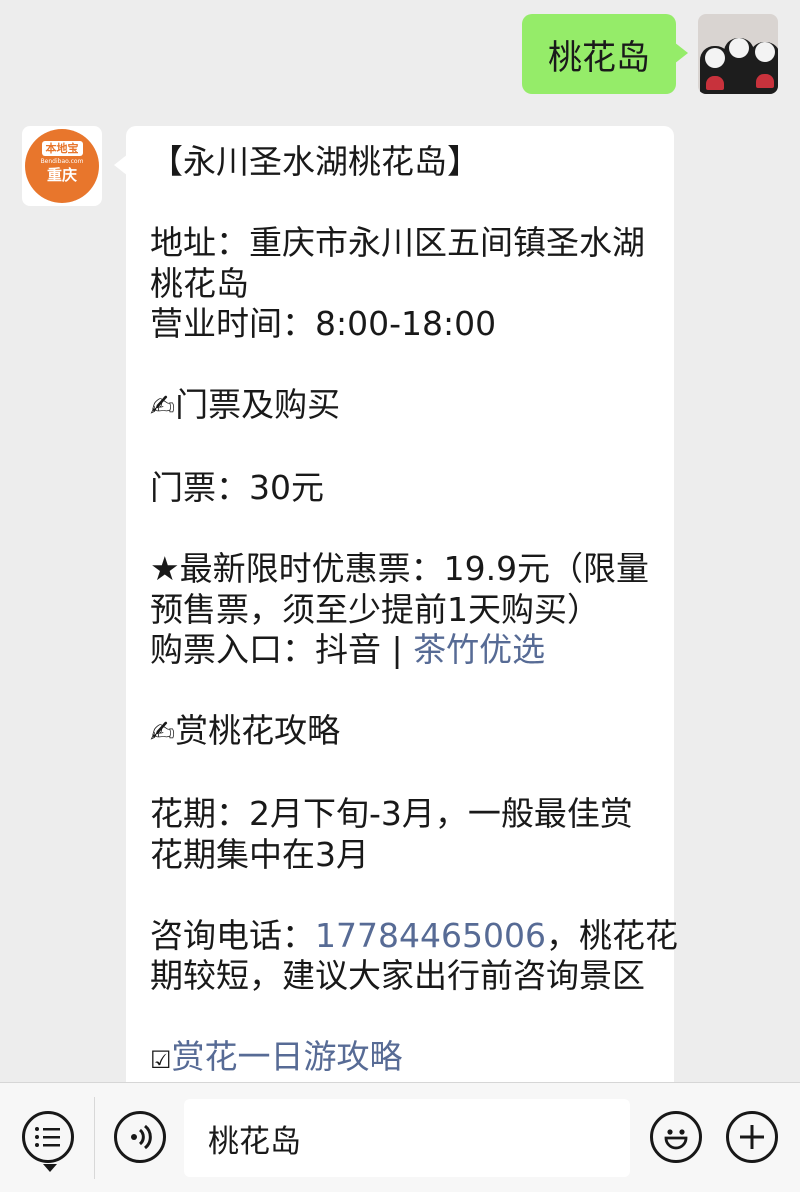  I want to click on message-input-value: 桃花岛, so click(254, 1141).